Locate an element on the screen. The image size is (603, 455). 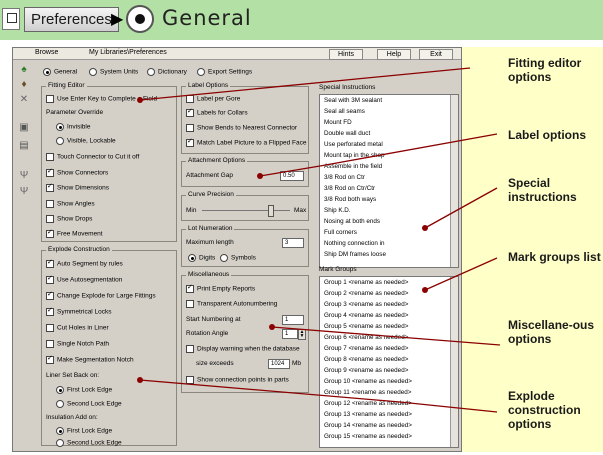
symbols-radio: Symbols is located at coordinates (238, 258).